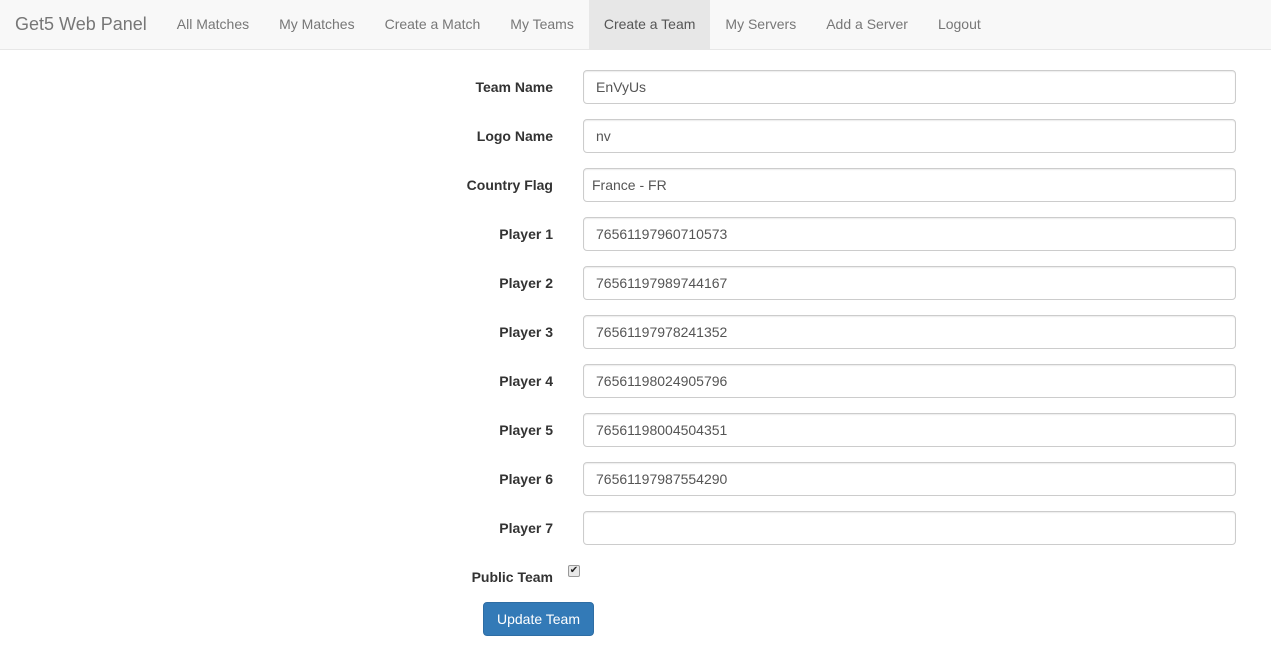  I want to click on field-label: Player 2, so click(526, 283).